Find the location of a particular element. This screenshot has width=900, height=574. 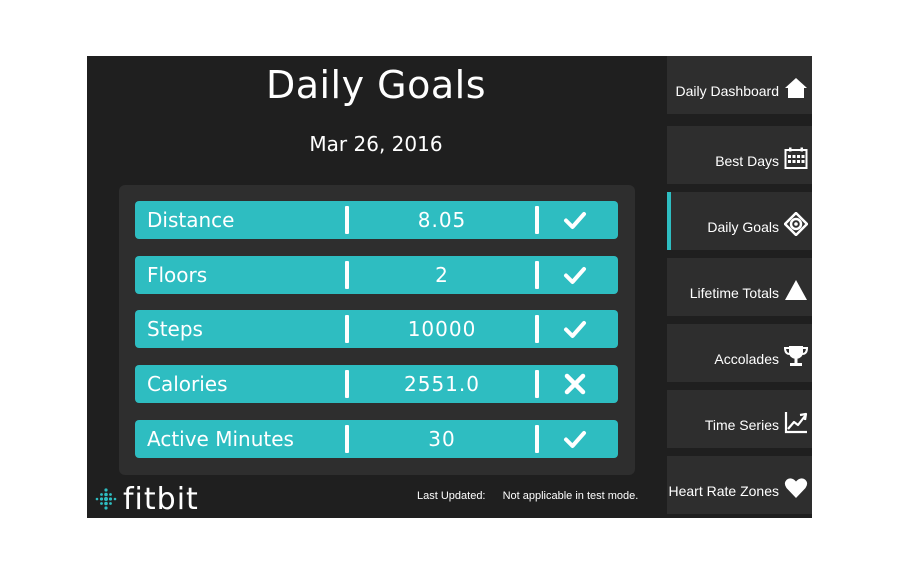

target-icon is located at coordinates (796, 224).